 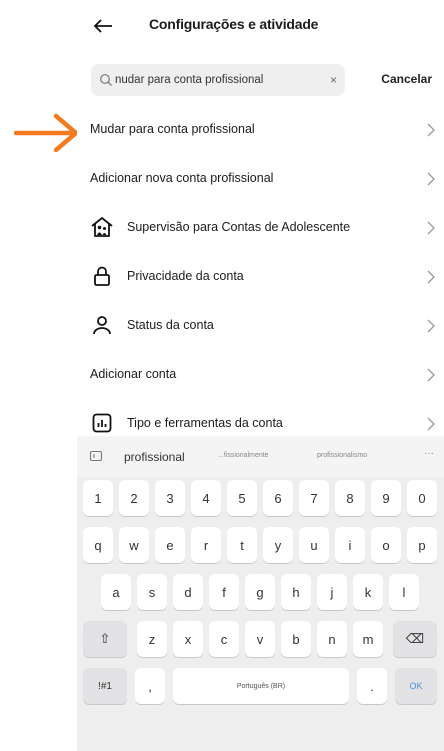 I want to click on key-l: l, so click(x=404, y=592).